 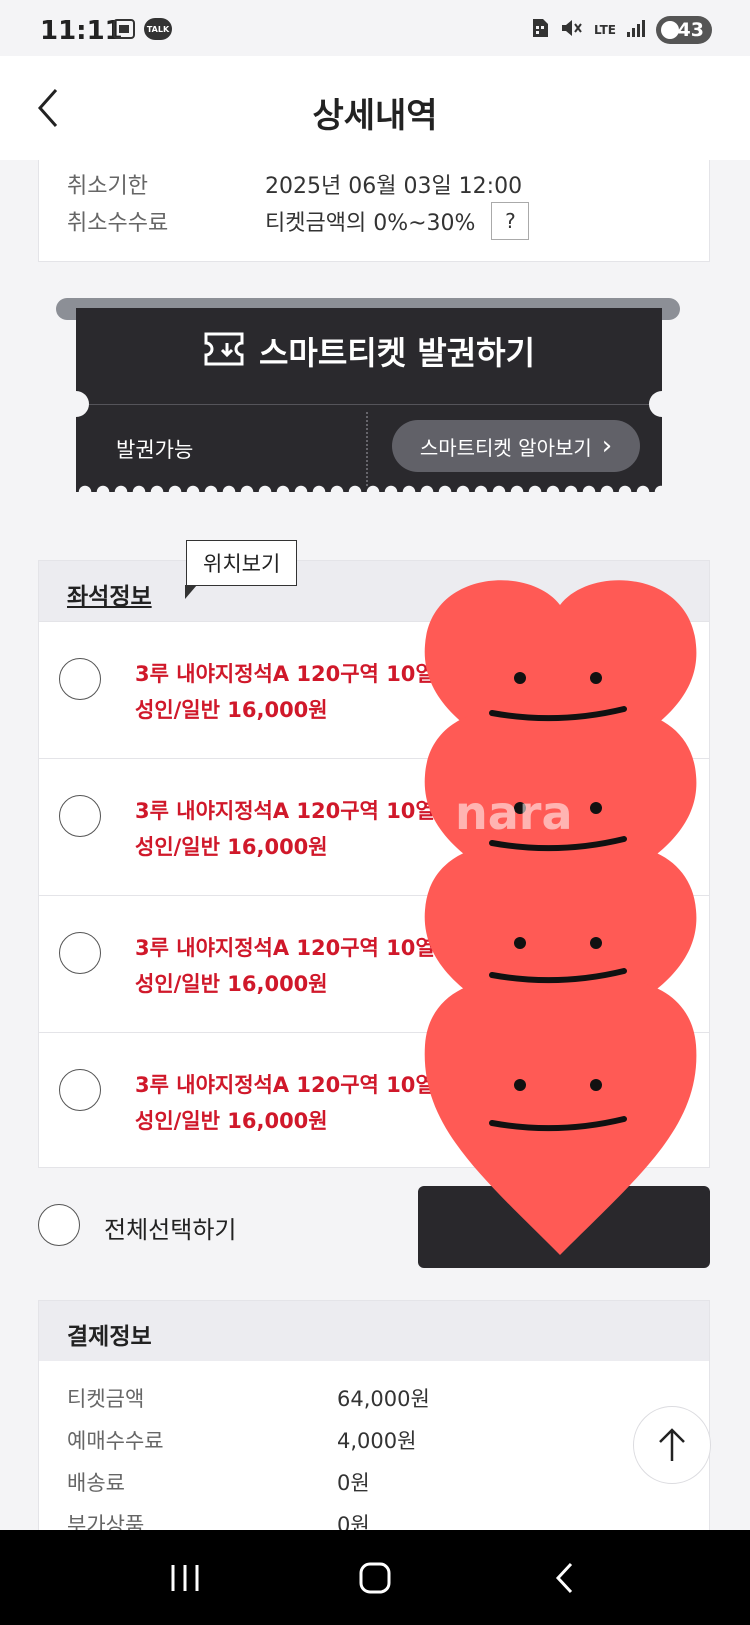 What do you see at coordinates (367, 449) in the screenshot?
I see `ticket-dotted-separator` at bounding box center [367, 449].